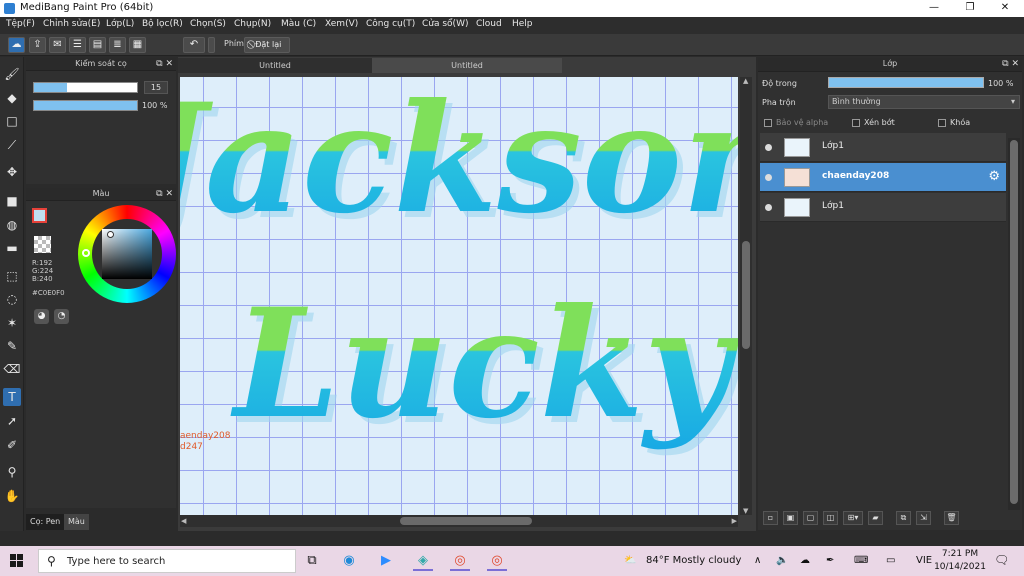  What do you see at coordinates (630, 560) in the screenshot?
I see `weather-icon: ⛅` at bounding box center [630, 560].